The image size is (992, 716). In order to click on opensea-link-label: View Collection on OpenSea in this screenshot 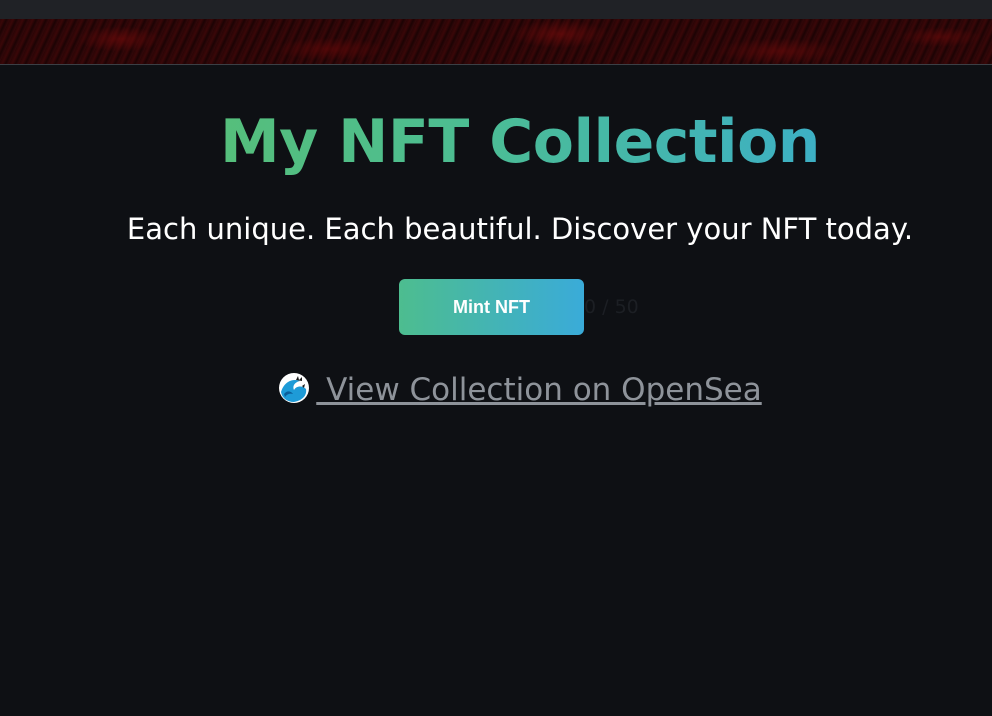, I will do `click(539, 390)`.